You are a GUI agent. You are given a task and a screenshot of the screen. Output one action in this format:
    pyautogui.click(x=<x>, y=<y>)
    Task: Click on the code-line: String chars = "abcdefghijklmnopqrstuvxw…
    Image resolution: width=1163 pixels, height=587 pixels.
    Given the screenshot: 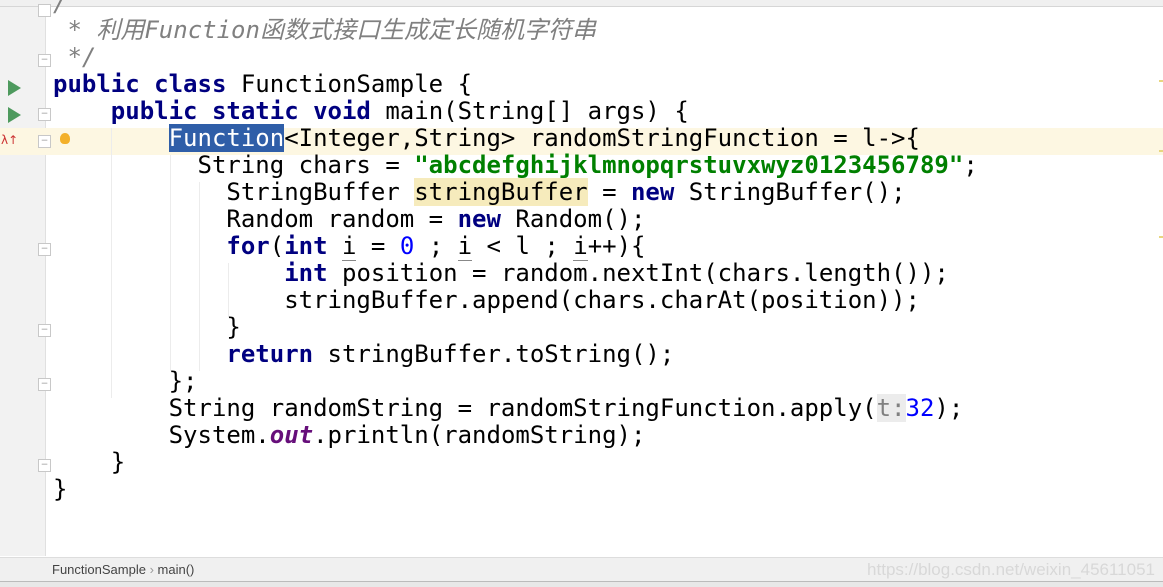 What is the action you would take?
    pyautogui.click(x=515, y=165)
    